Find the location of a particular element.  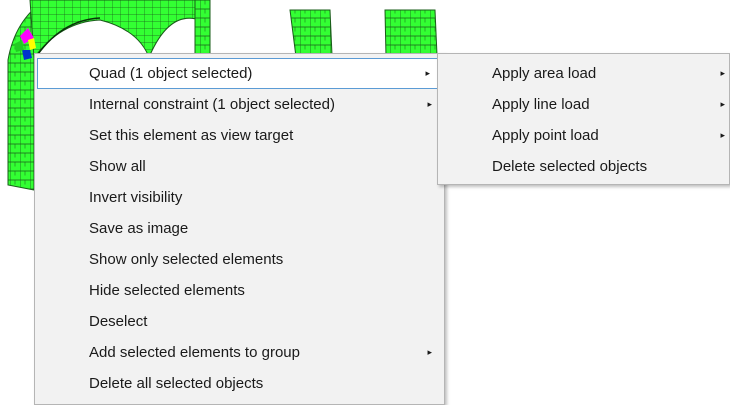

context-menu-item-invert-visibility: Invert visibility is located at coordinates (239, 197).